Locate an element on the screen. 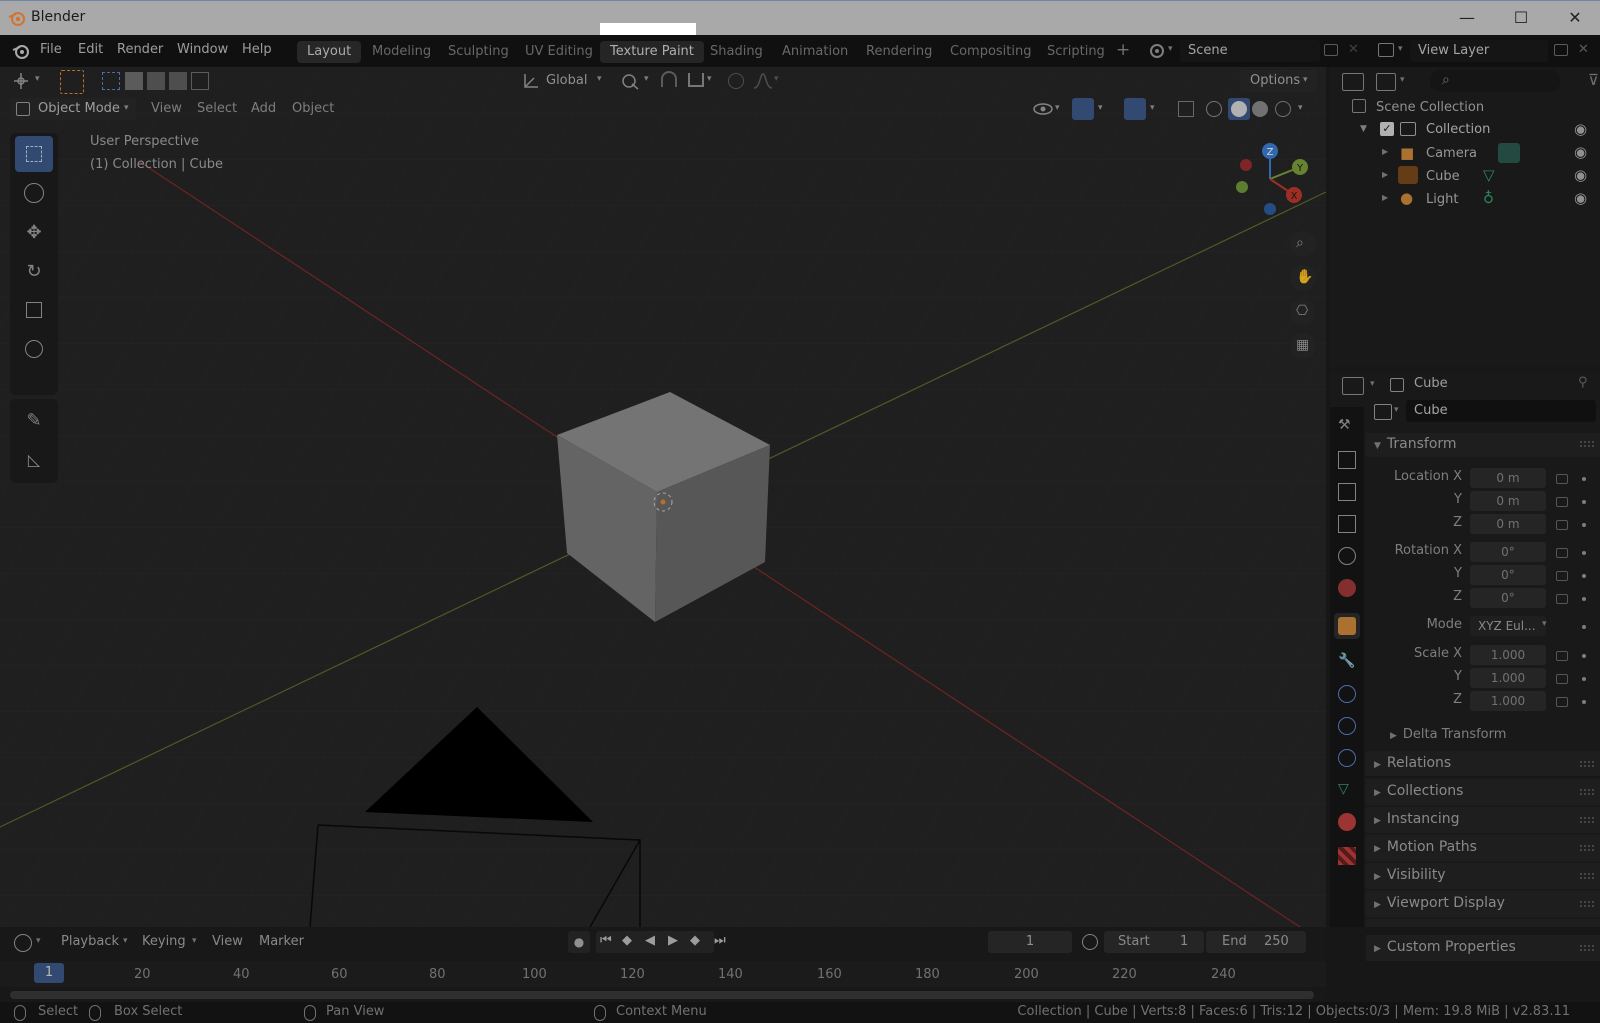  camera-expand-icon: ▶ is located at coordinates (1385, 151).